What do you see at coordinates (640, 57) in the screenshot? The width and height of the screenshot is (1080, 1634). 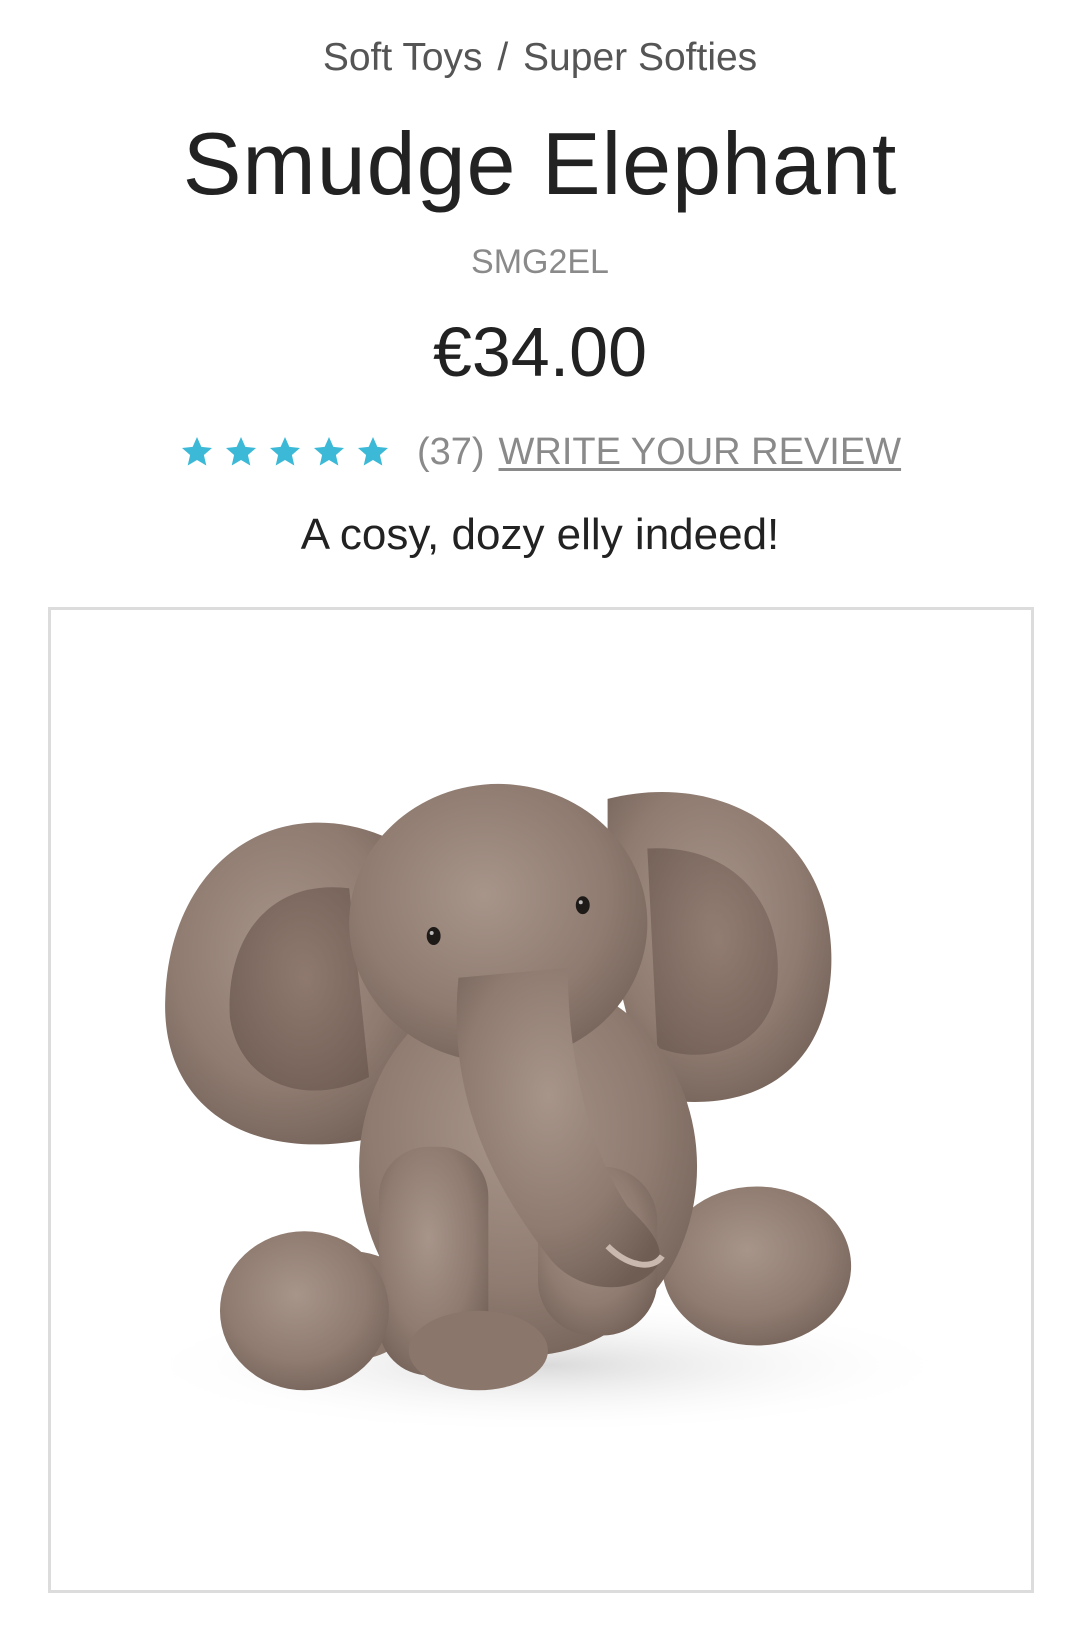 I see `breadcrumb-super-softies: Super Softies` at bounding box center [640, 57].